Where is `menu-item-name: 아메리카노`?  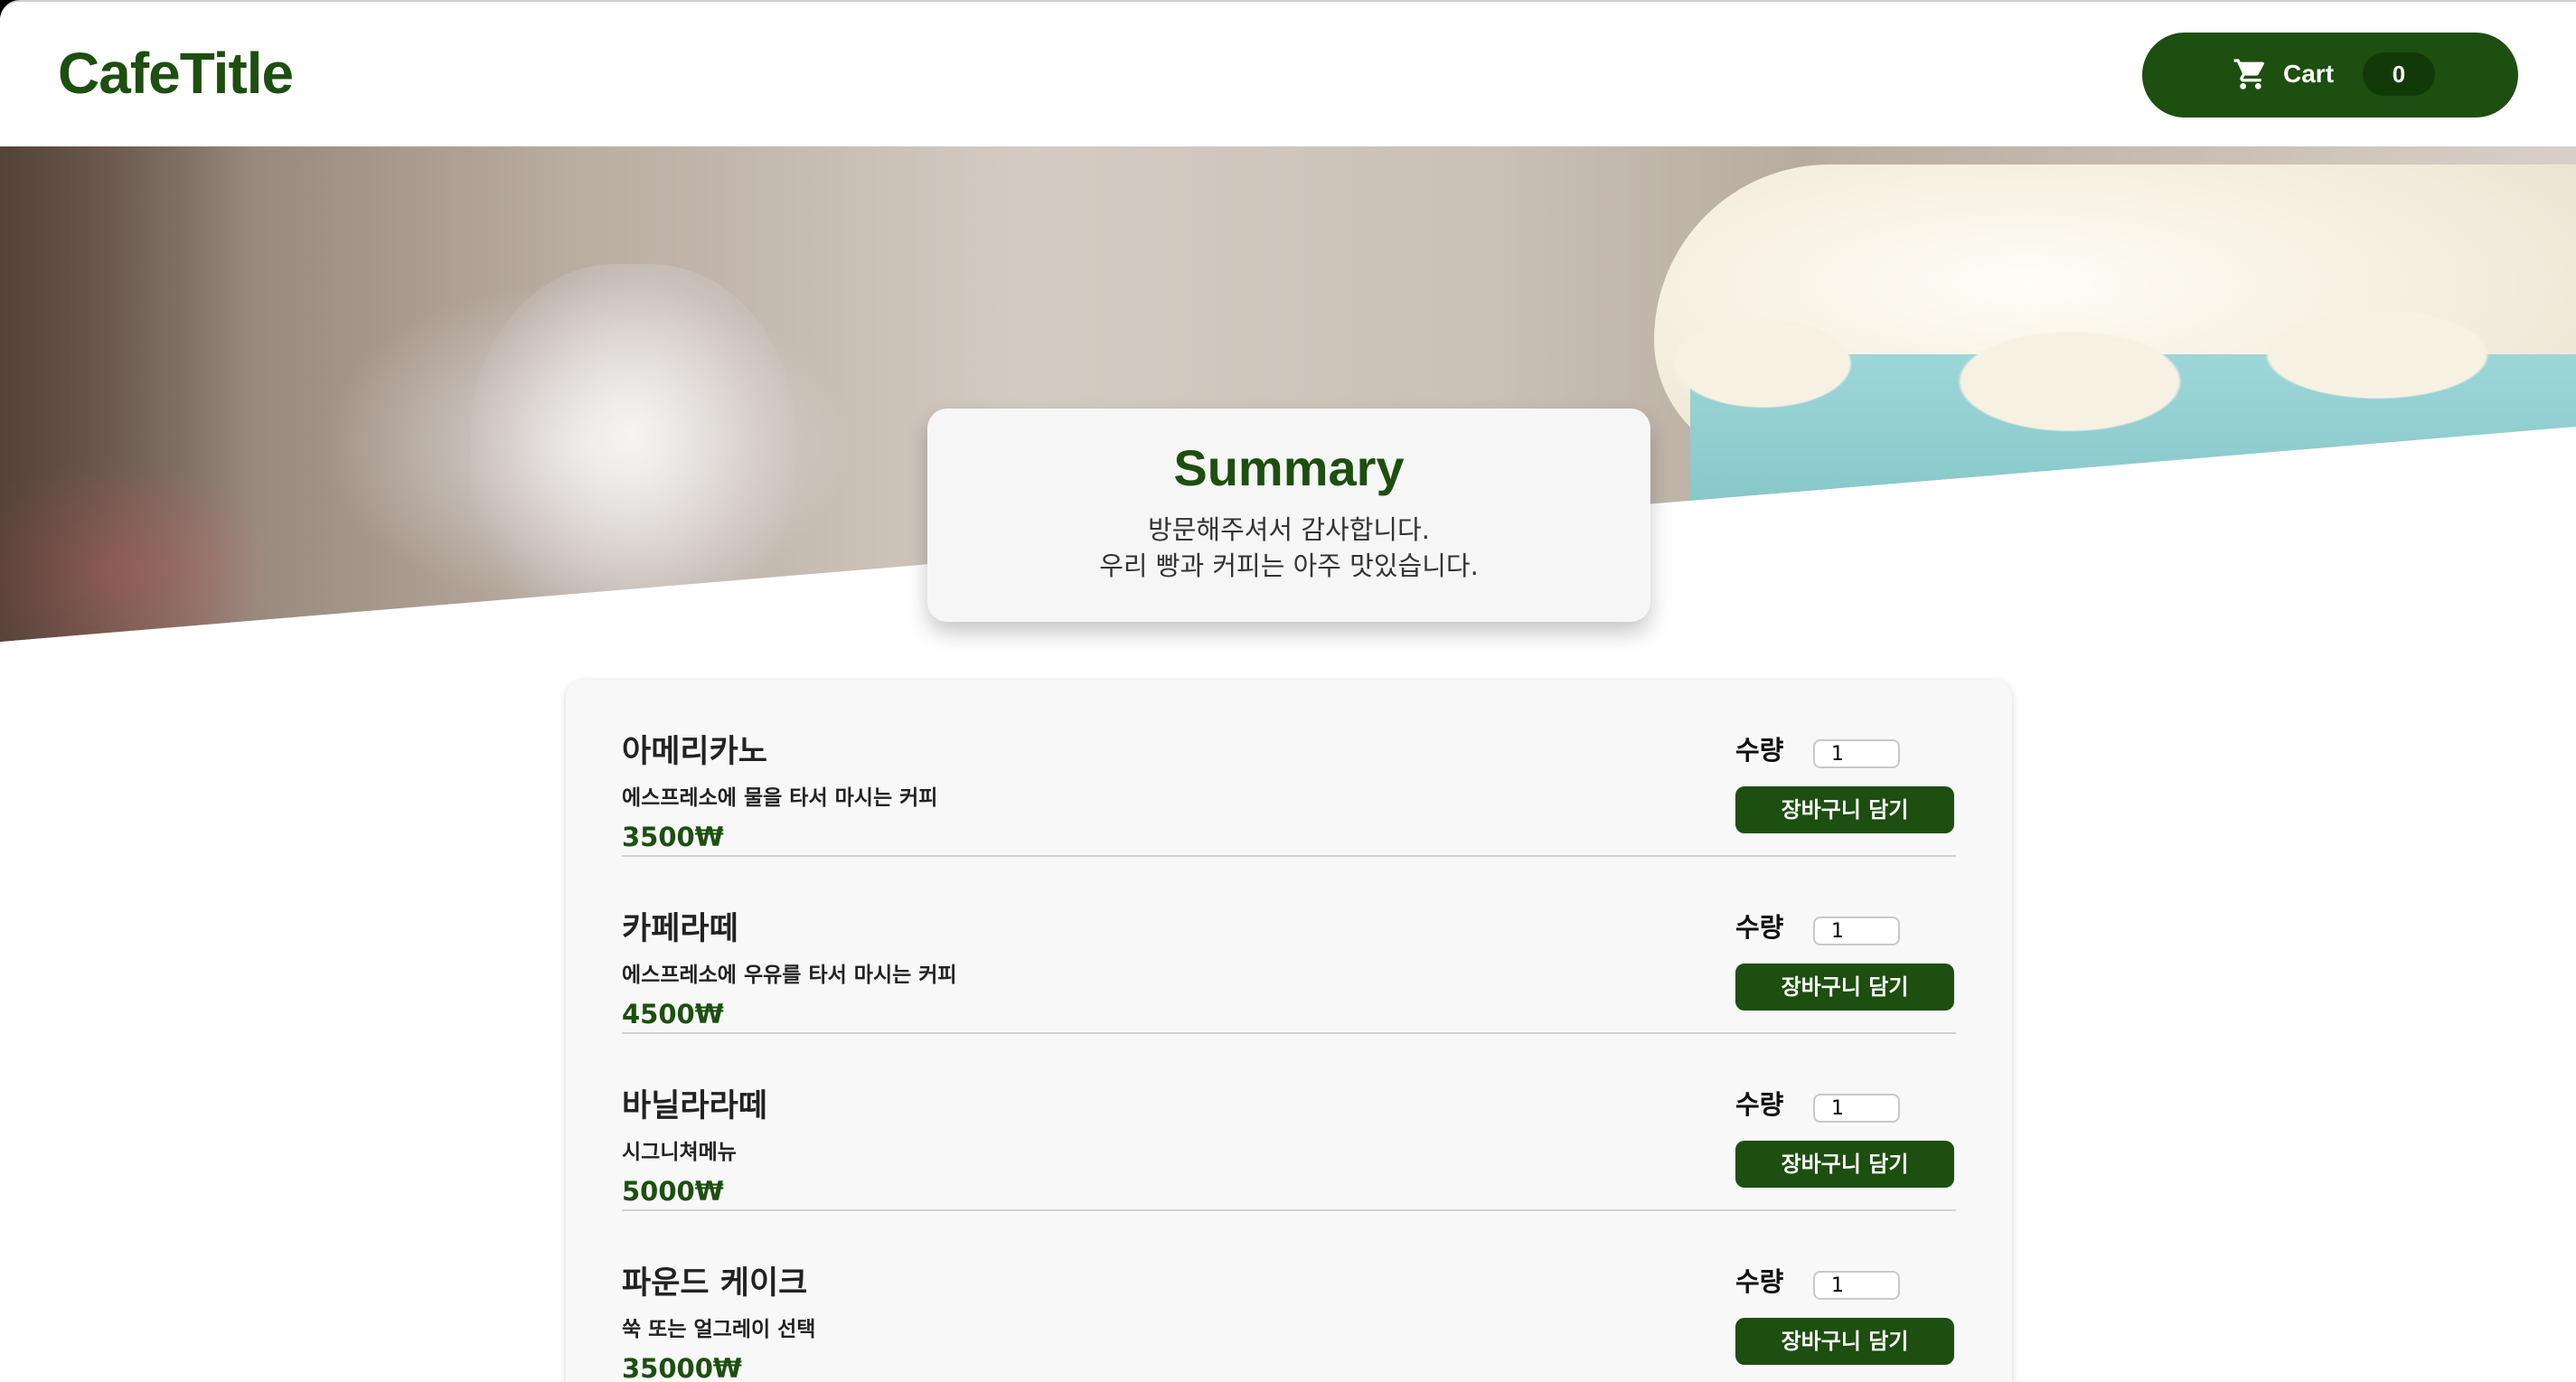 menu-item-name: 아메리카노 is located at coordinates (695, 752).